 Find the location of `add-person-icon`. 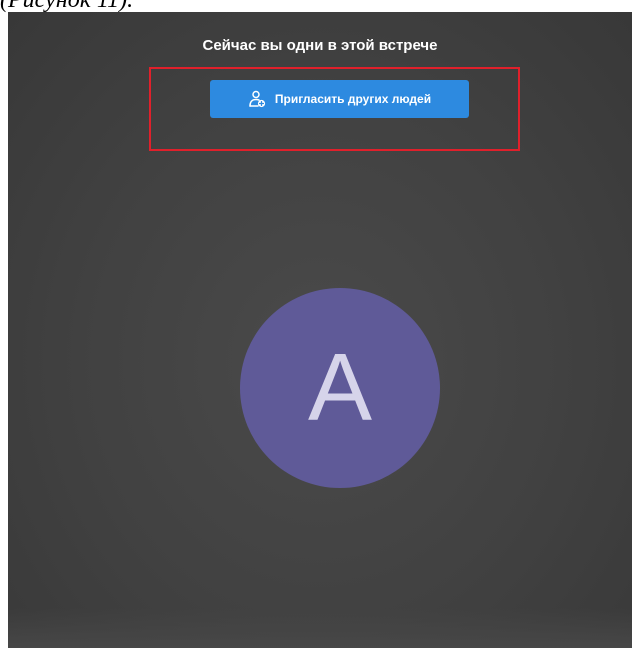

add-person-icon is located at coordinates (257, 99).